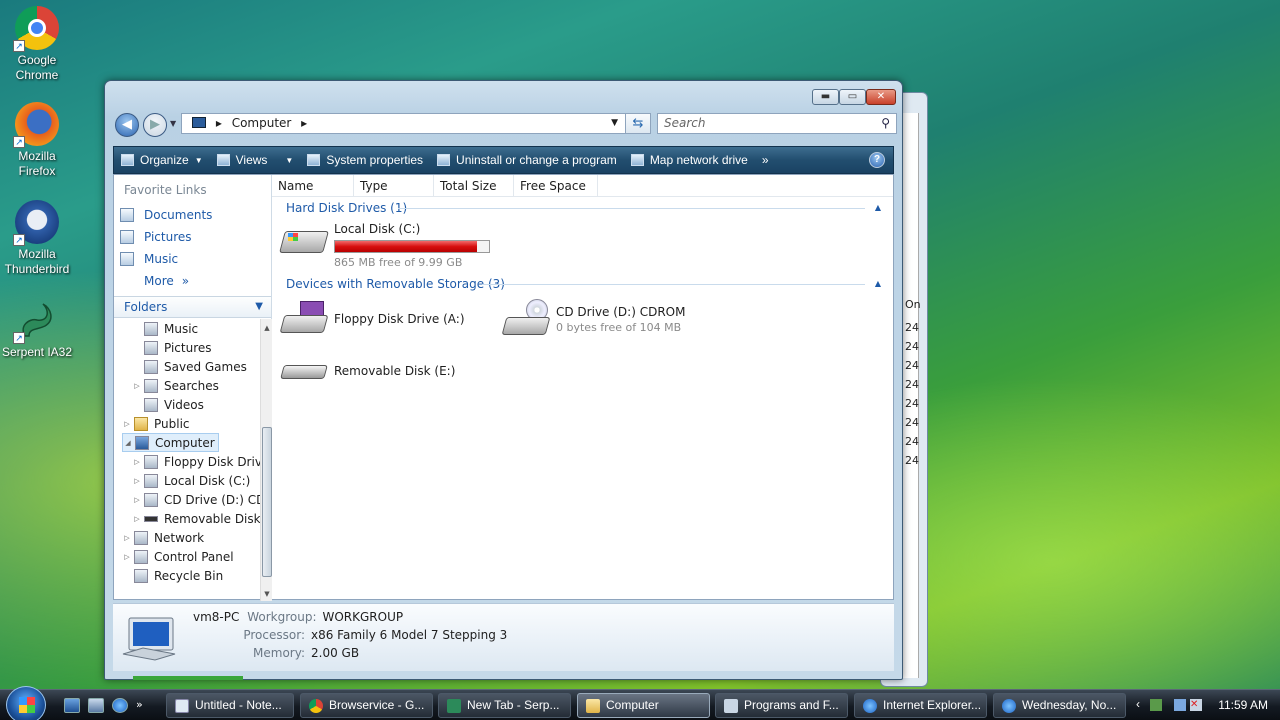 The height and width of the screenshot is (720, 1280). Describe the element at coordinates (212, 499) in the screenshot. I see `tree-label: CD Drive (D:) CD` at that location.